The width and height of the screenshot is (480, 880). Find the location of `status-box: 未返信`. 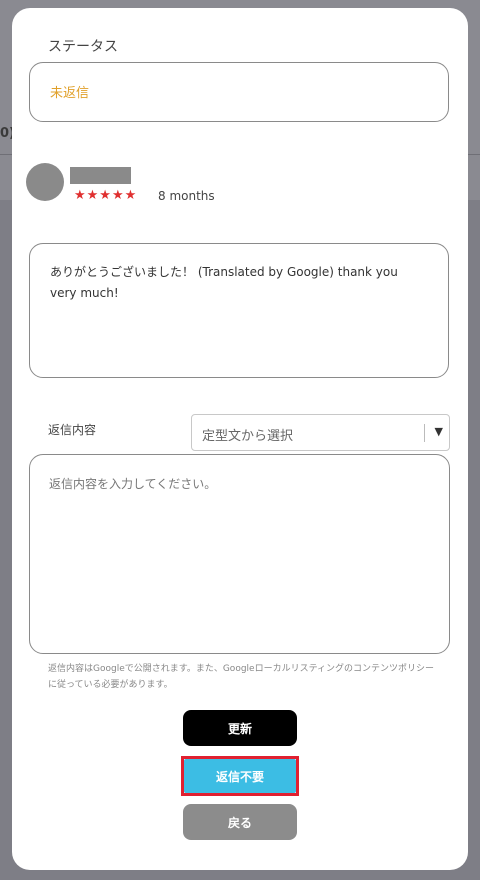

status-box: 未返信 is located at coordinates (239, 92).